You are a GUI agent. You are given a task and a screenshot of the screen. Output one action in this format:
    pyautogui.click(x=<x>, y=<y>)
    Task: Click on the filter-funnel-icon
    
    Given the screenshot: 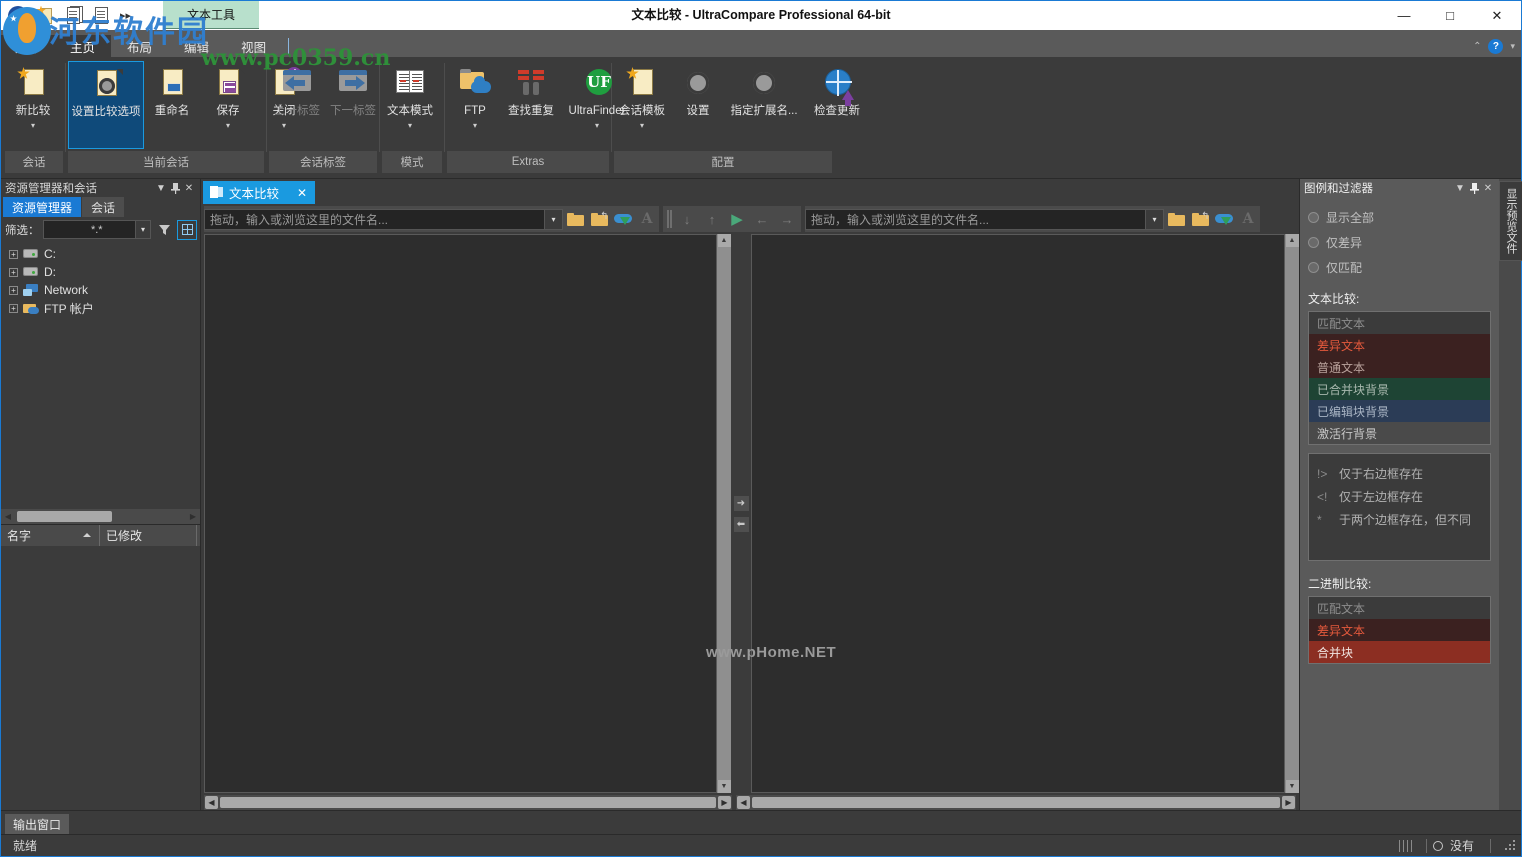 What is the action you would take?
    pyautogui.click(x=164, y=230)
    